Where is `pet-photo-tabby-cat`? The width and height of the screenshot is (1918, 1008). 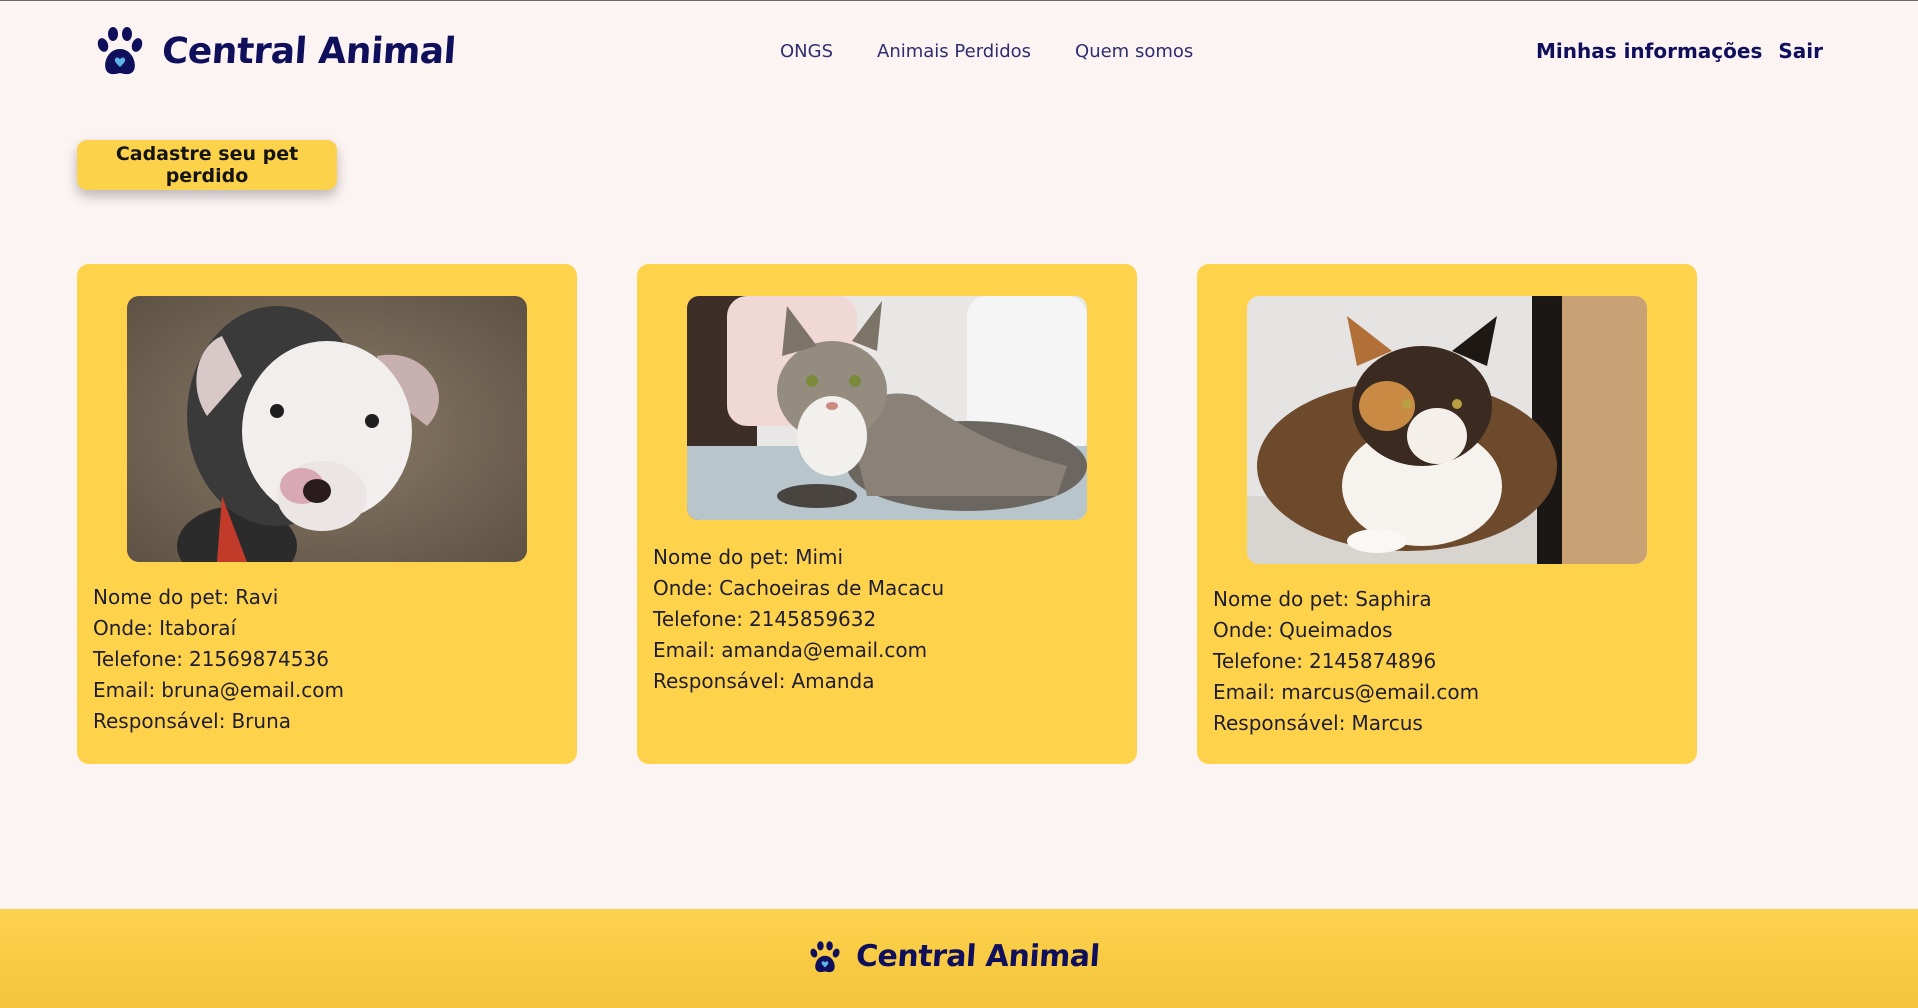
pet-photo-tabby-cat is located at coordinates (887, 408).